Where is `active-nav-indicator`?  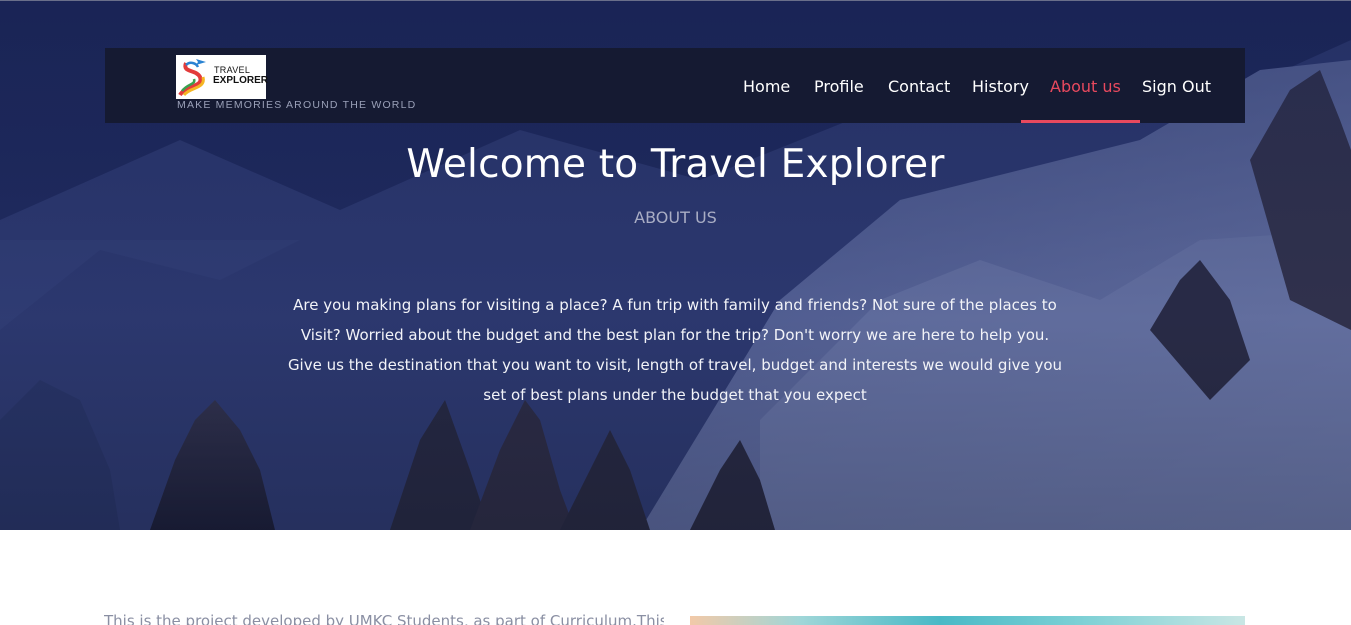
active-nav-indicator is located at coordinates (1080, 121).